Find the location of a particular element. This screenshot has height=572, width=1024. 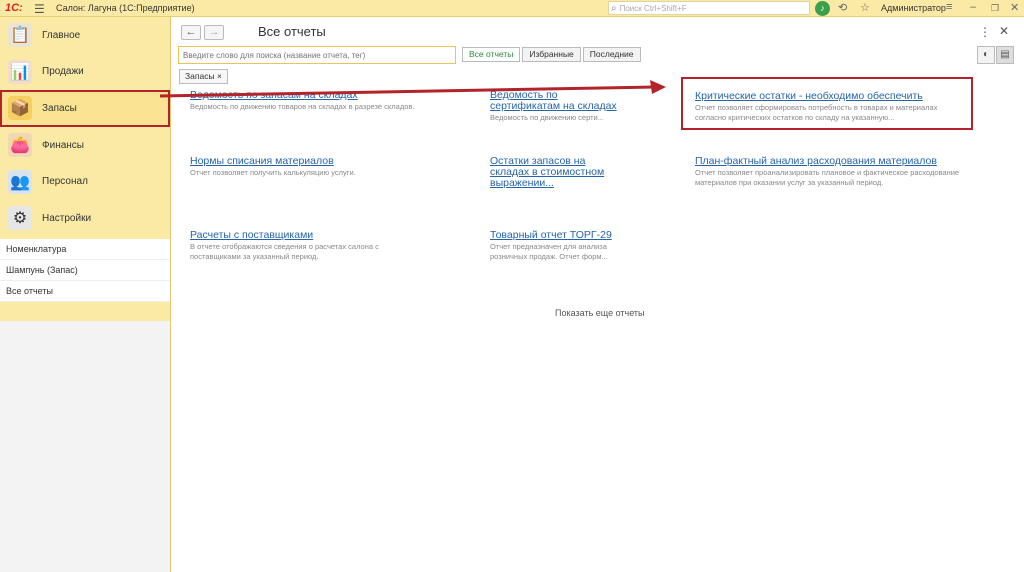

sidebar-empty-area is located at coordinates (85, 446).